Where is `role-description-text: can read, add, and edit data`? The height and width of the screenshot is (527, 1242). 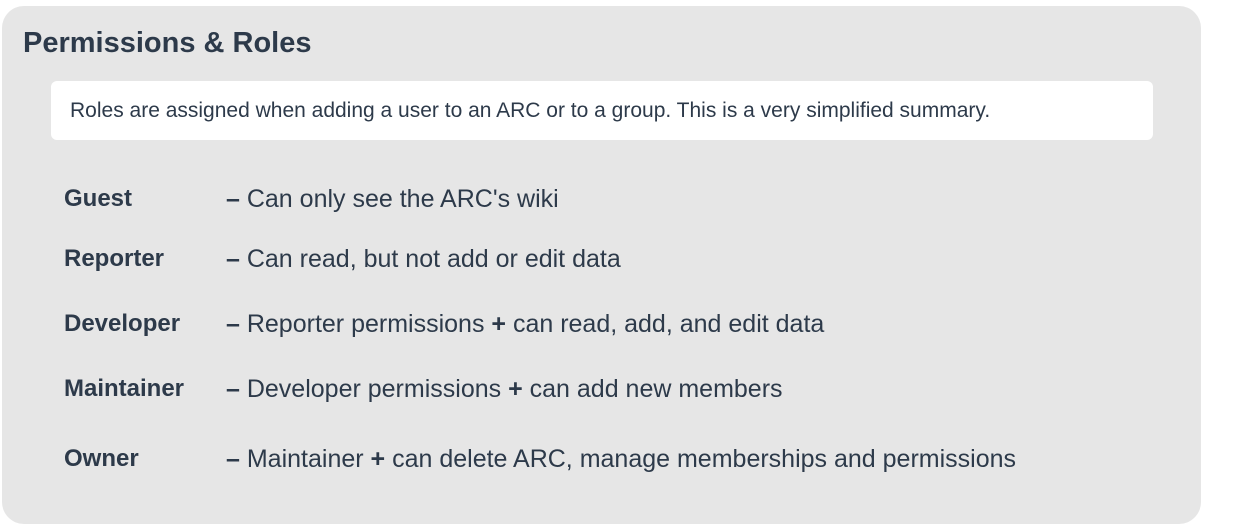 role-description-text: can read, add, and edit data is located at coordinates (665, 323).